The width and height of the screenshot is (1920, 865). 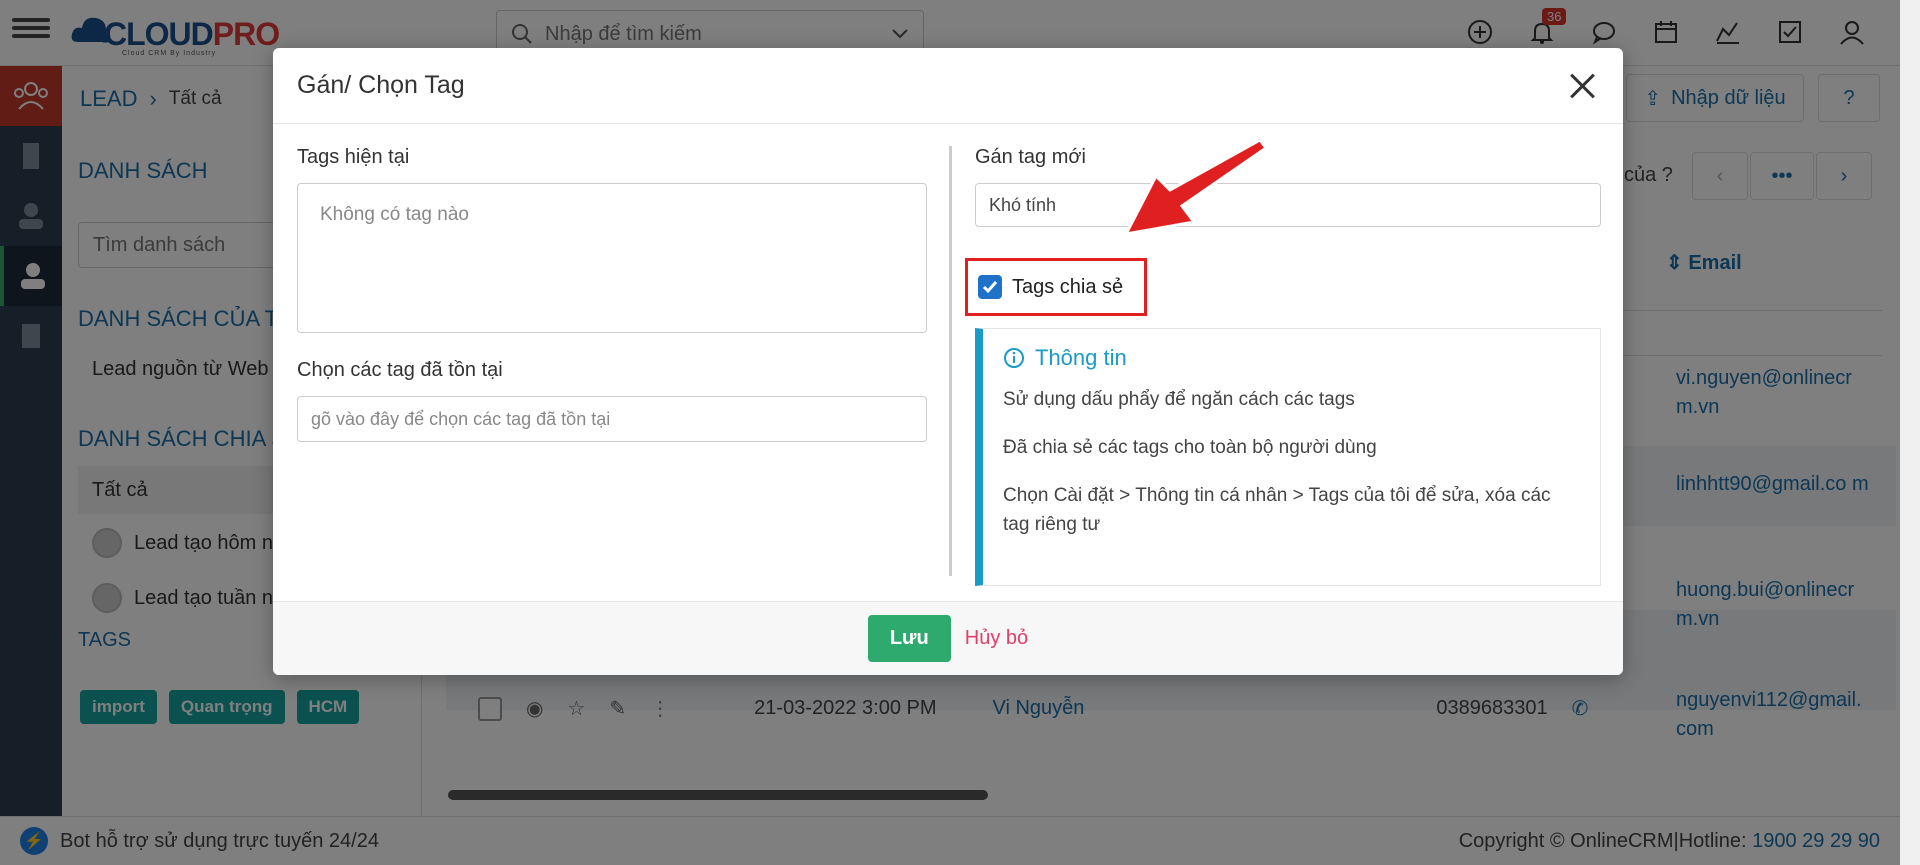 I want to click on info-line: Sử dụng dấu phẩy để ngăn cách các tags, so click(x=1179, y=399).